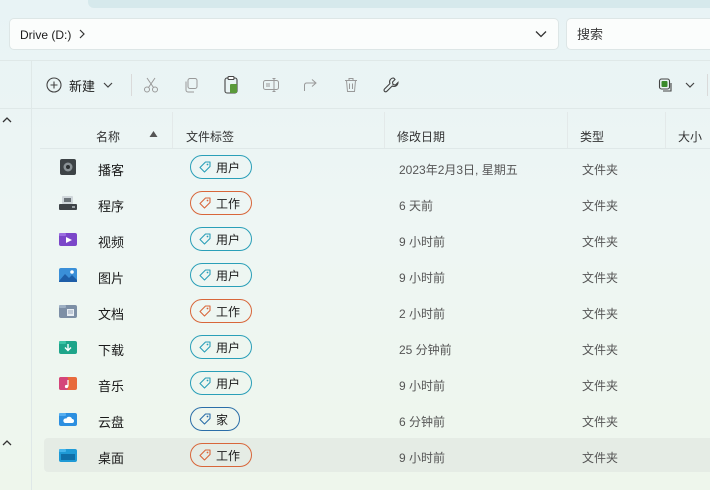 The width and height of the screenshot is (710, 490). What do you see at coordinates (399, 4) in the screenshot?
I see `tab-strip` at bounding box center [399, 4].